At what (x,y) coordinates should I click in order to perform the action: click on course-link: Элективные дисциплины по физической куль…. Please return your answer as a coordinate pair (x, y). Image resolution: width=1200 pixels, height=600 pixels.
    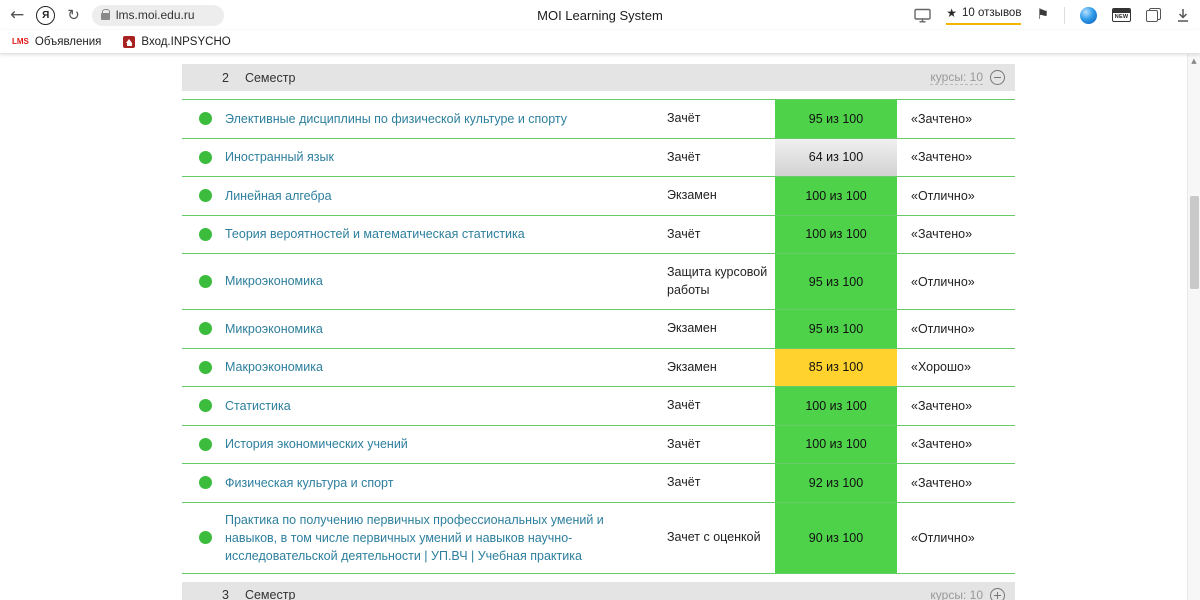
    Looking at the image, I should click on (446, 119).